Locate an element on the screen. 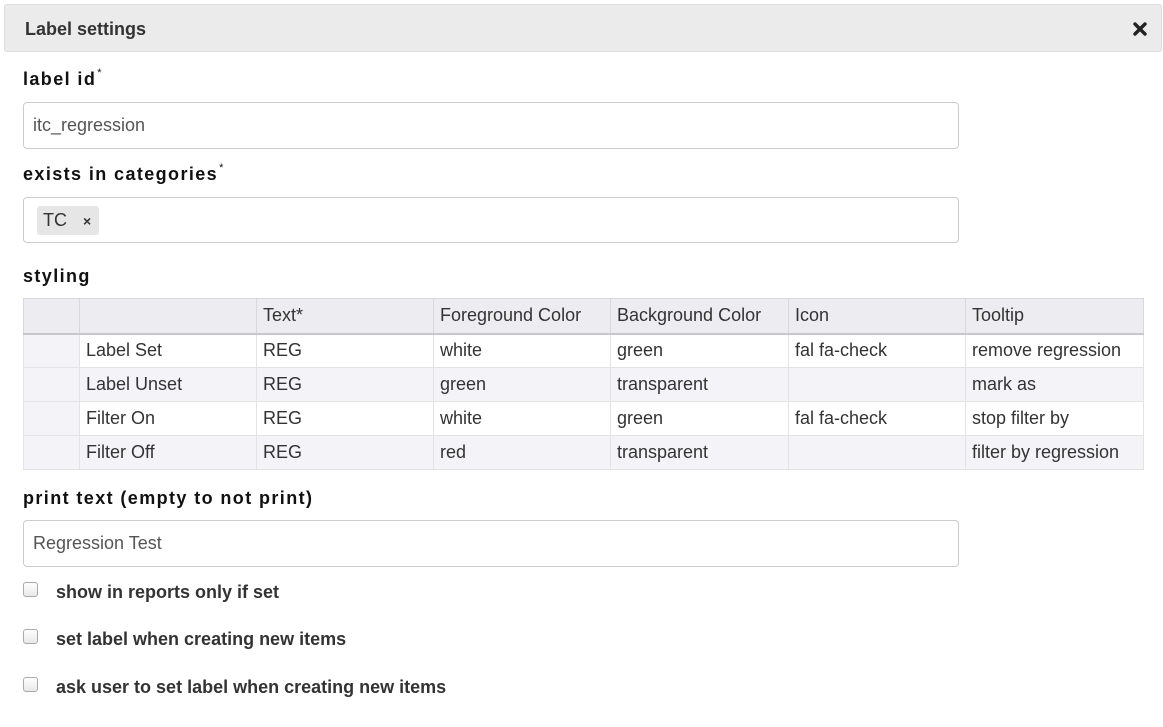 The height and width of the screenshot is (727, 1163). cell-foreground: red is located at coordinates (522, 452).